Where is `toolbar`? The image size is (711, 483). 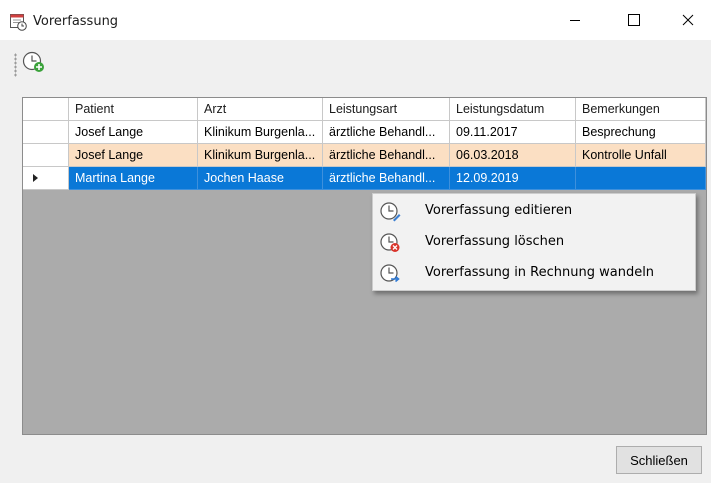
toolbar is located at coordinates (355, 61).